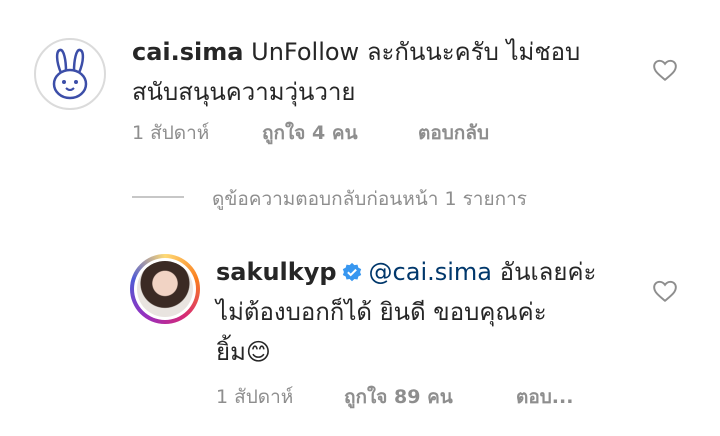  I want to click on comment-meta: 1 สัปดาห์, so click(170, 133).